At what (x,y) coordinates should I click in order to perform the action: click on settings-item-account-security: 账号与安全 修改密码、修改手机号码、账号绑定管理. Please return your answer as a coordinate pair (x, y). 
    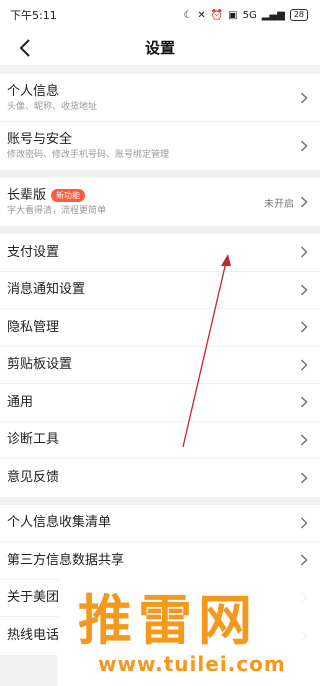
    Looking at the image, I should click on (160, 146).